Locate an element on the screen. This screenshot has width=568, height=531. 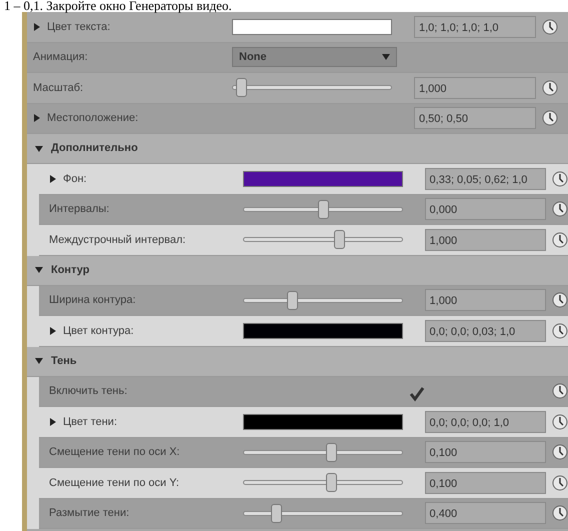
property-label: Фон: is located at coordinates (75, 179).